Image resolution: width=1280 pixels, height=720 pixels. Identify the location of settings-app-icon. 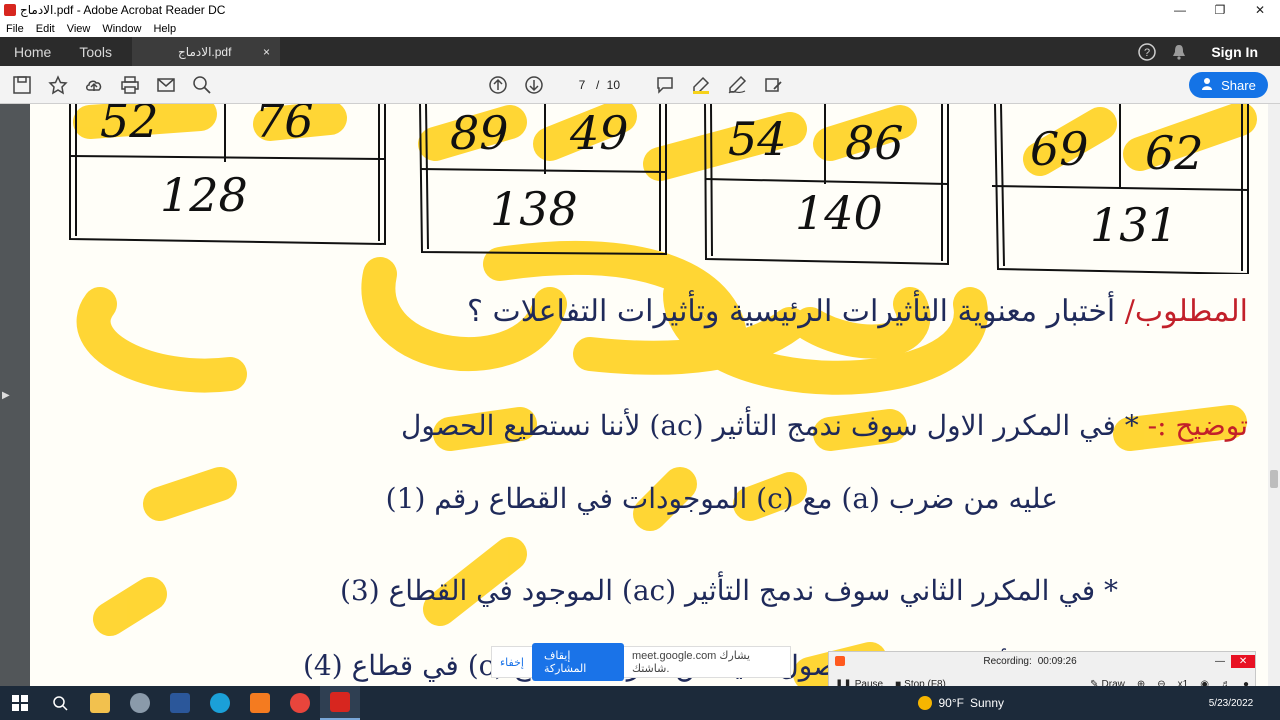
(140, 703).